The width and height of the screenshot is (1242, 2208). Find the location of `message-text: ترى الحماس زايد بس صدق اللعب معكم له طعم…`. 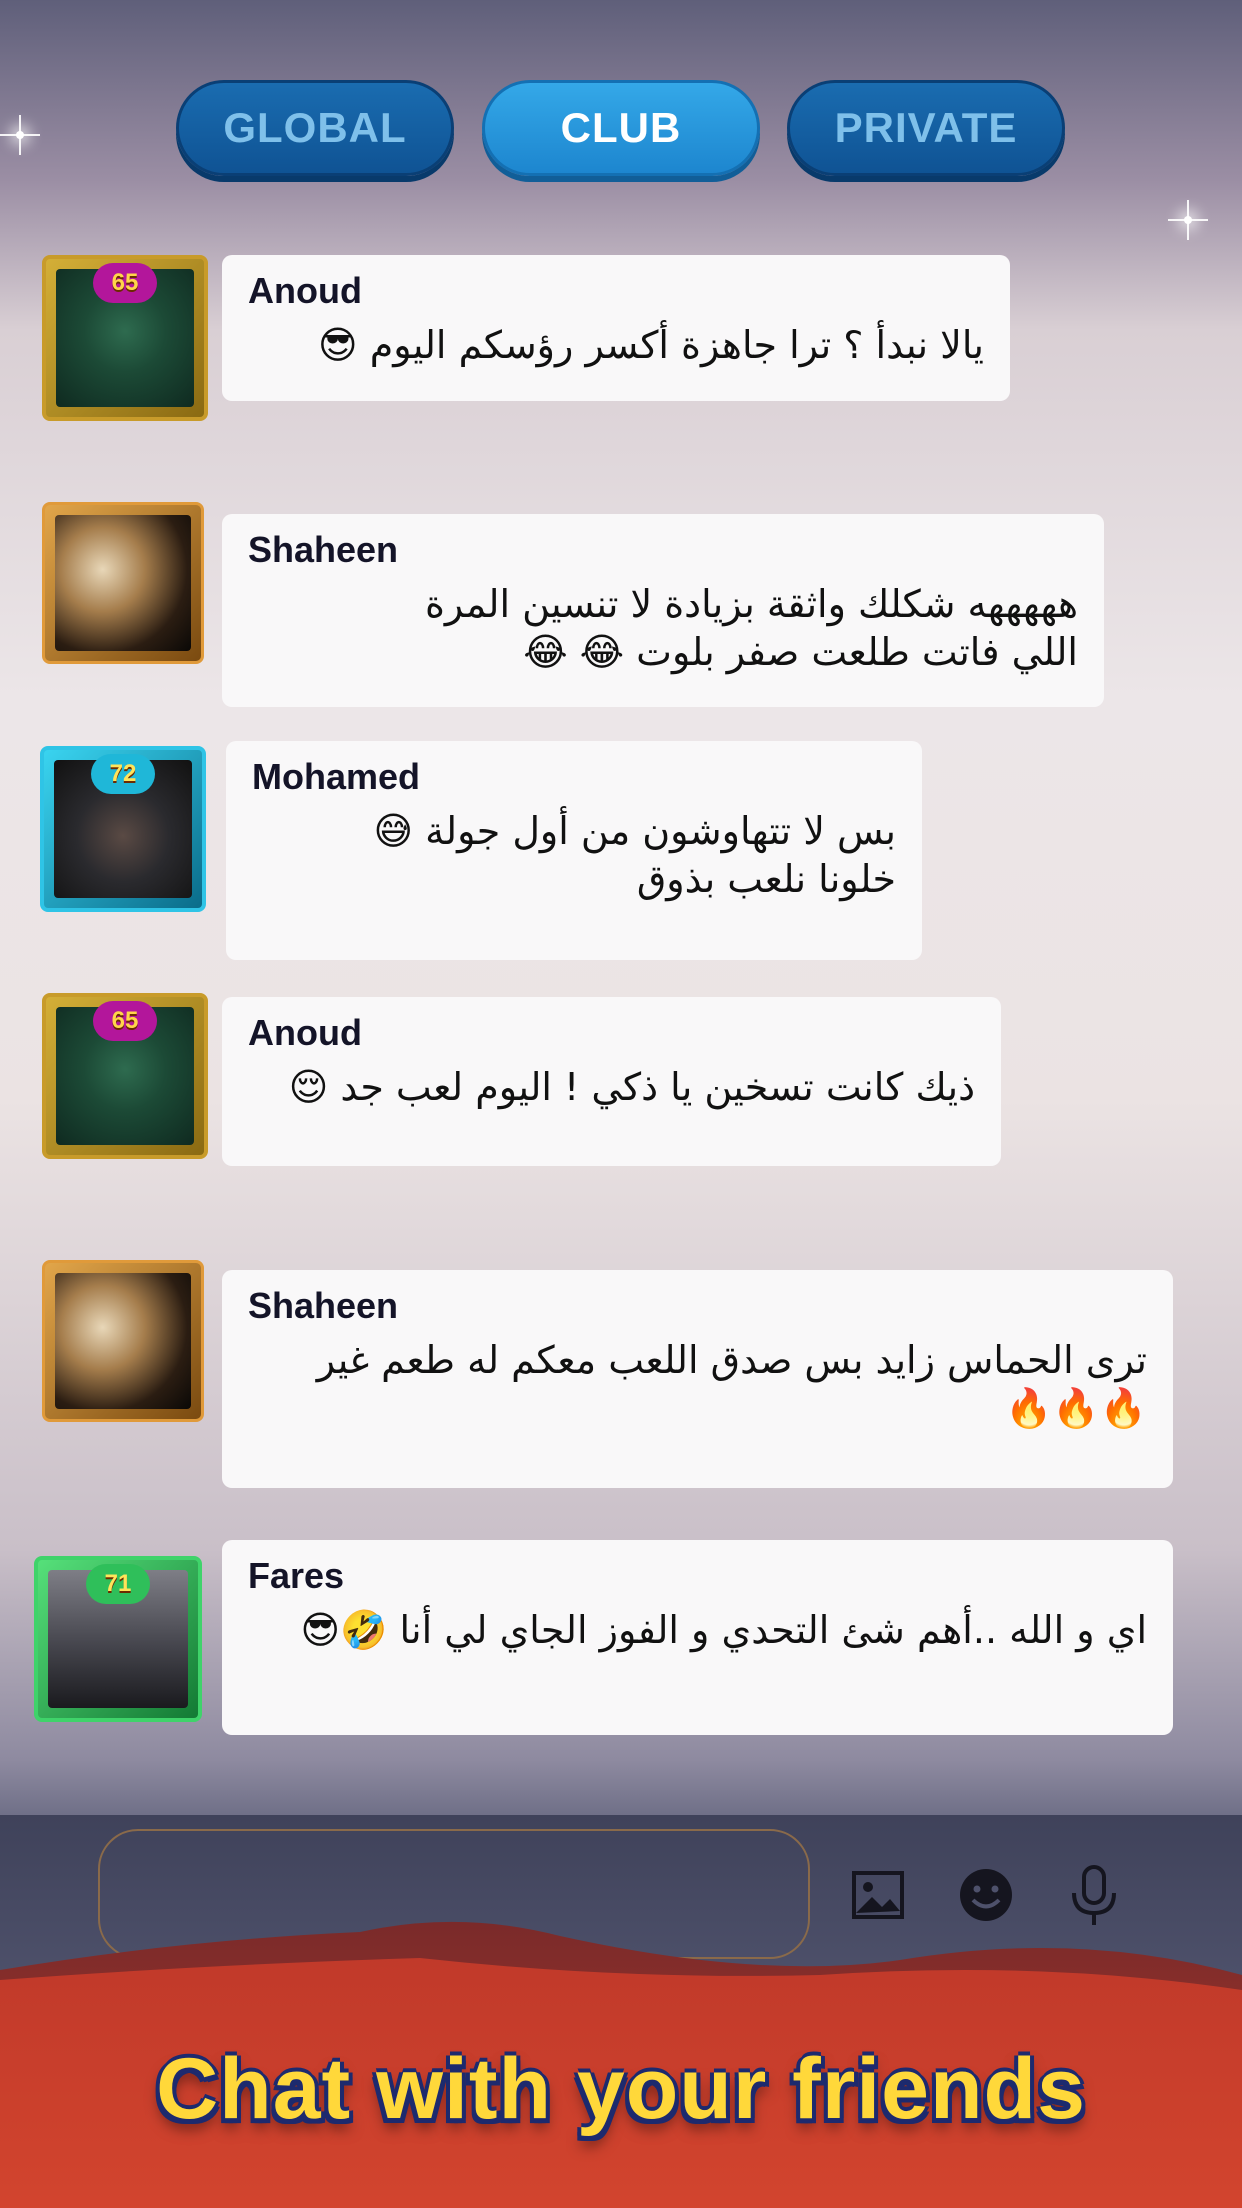

message-text: ترى الحماس زايد بس صدق اللعب معكم له طعم… is located at coordinates (731, 1384).